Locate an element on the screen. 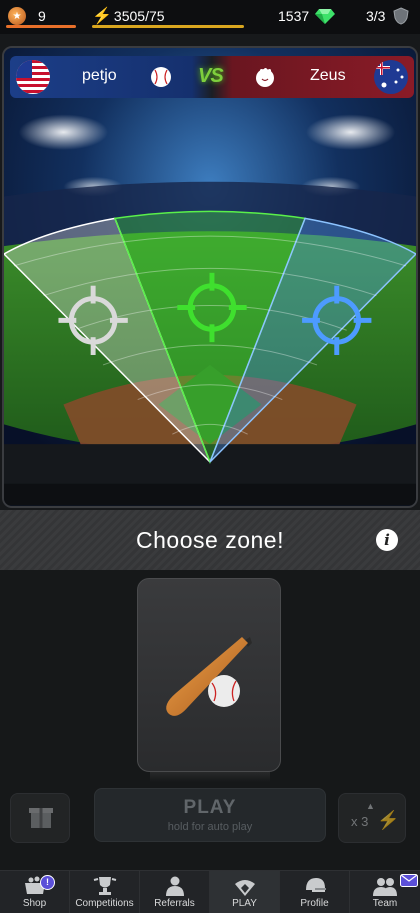 This screenshot has height=913, width=420. batting-card is located at coordinates (209, 675).